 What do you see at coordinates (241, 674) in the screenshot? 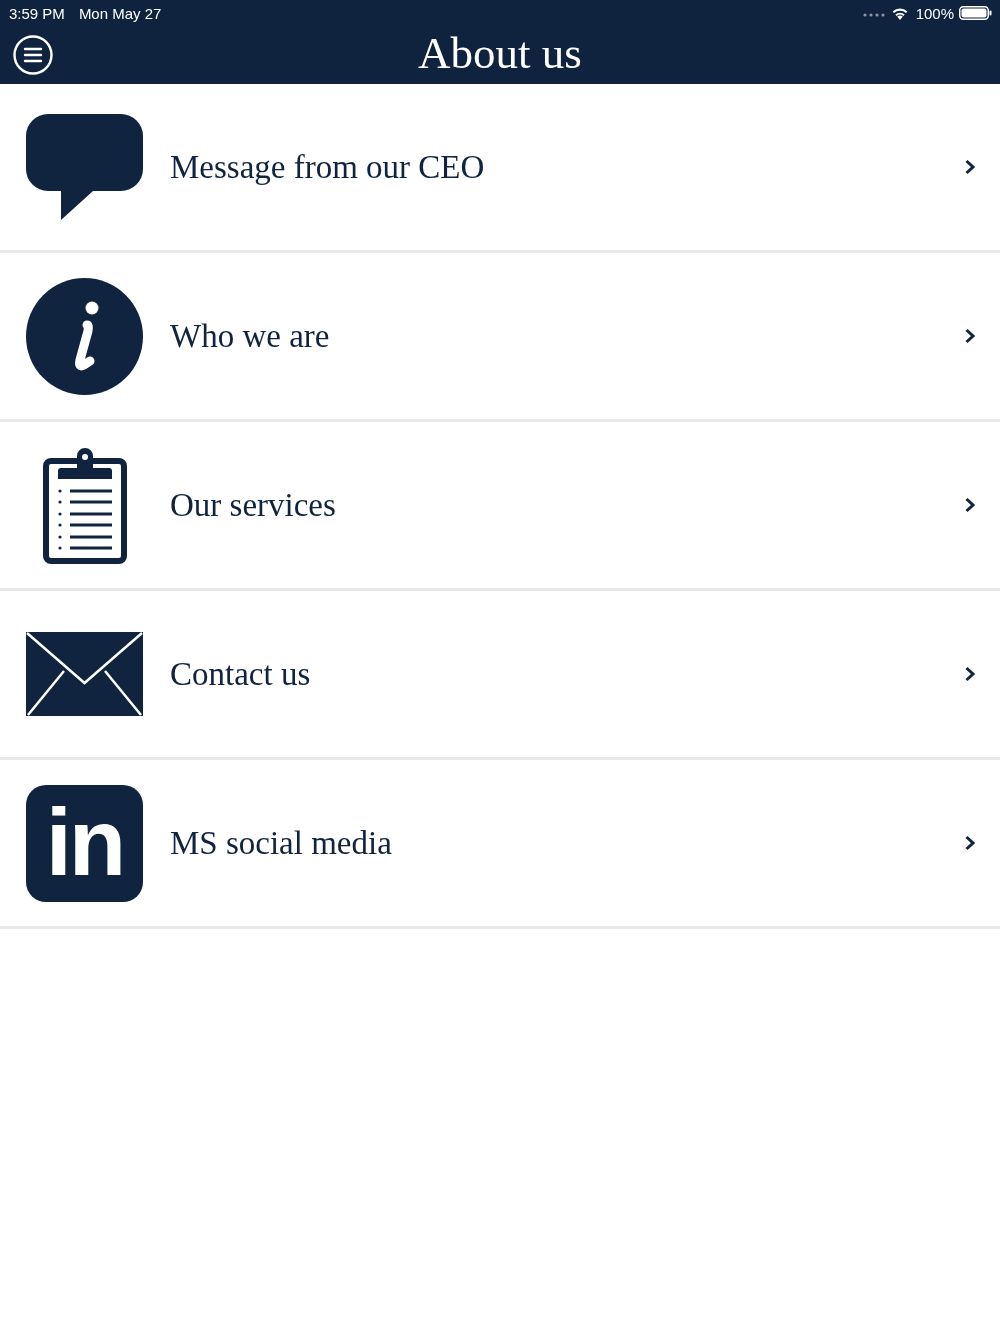
I see `row-label: Contact us` at bounding box center [241, 674].